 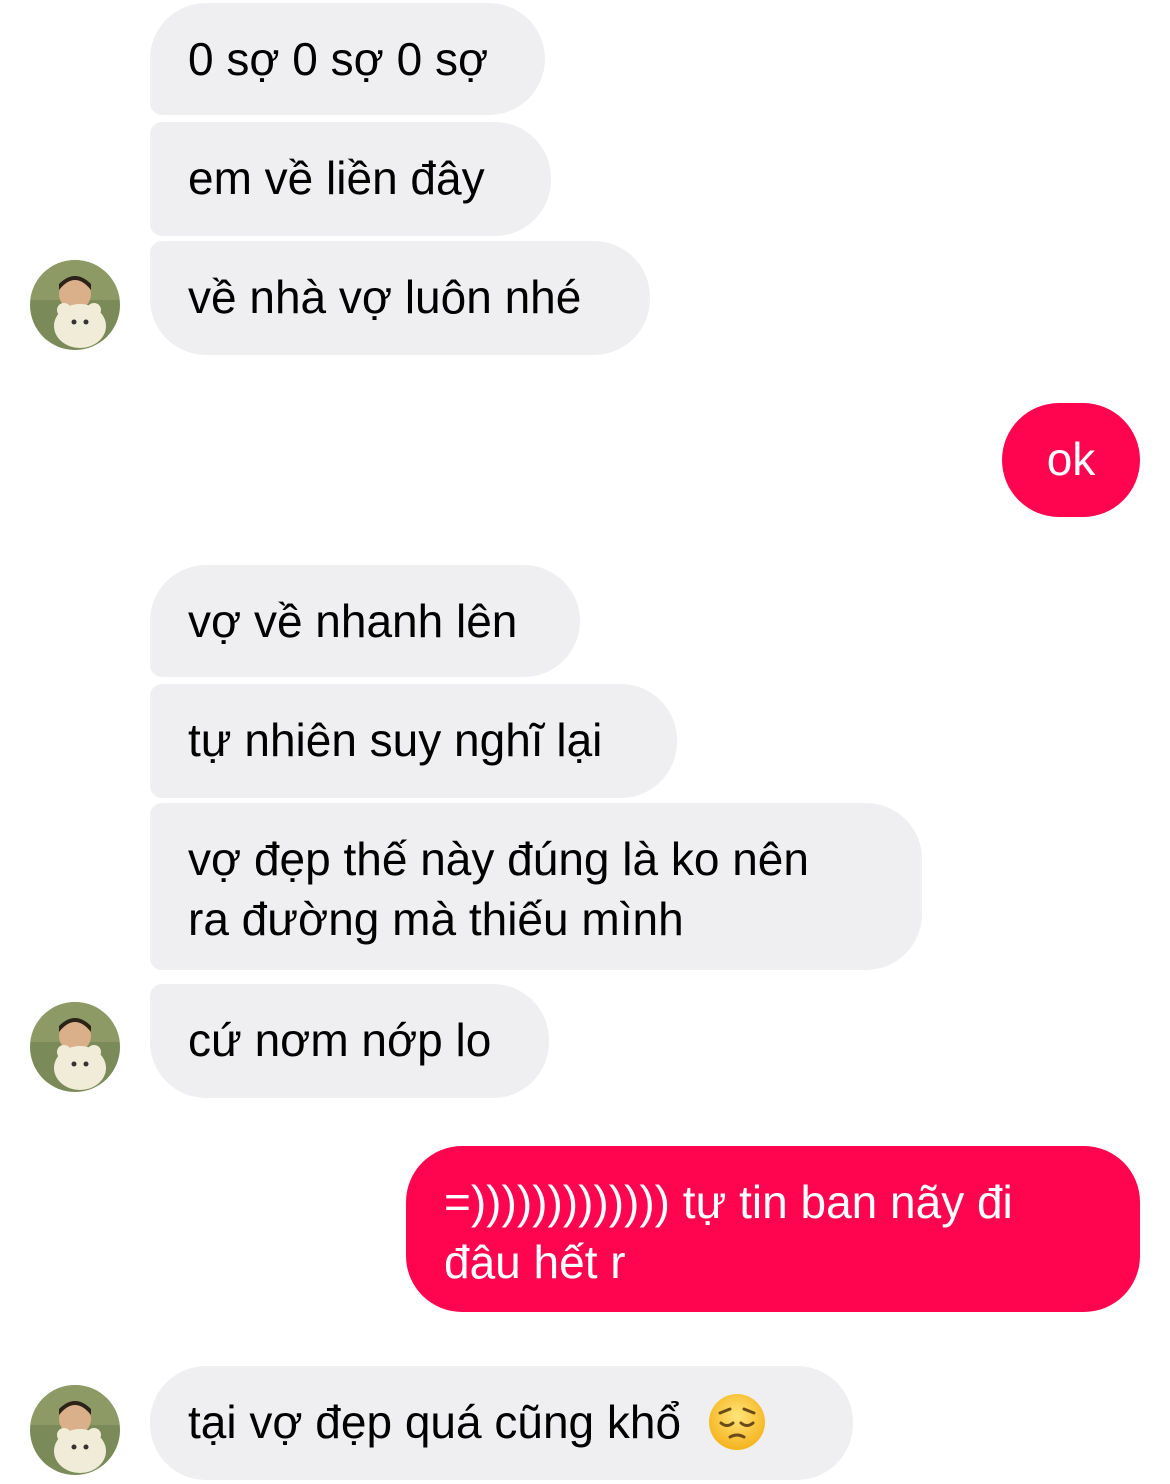 I want to click on message-text: em về liền đây, so click(x=336, y=178).